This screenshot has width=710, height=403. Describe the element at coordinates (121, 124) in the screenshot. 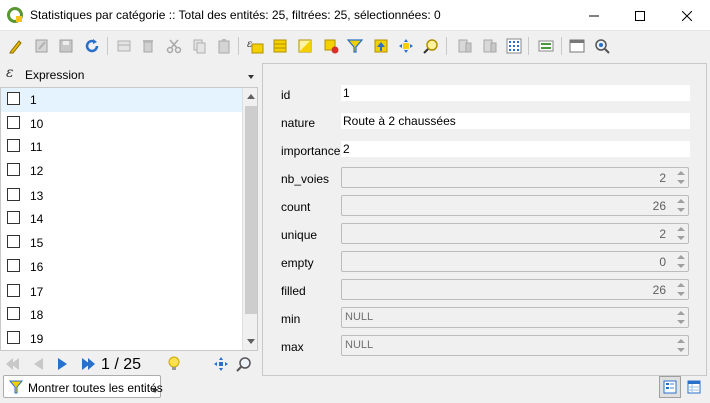

I see `list-item: 10` at that location.